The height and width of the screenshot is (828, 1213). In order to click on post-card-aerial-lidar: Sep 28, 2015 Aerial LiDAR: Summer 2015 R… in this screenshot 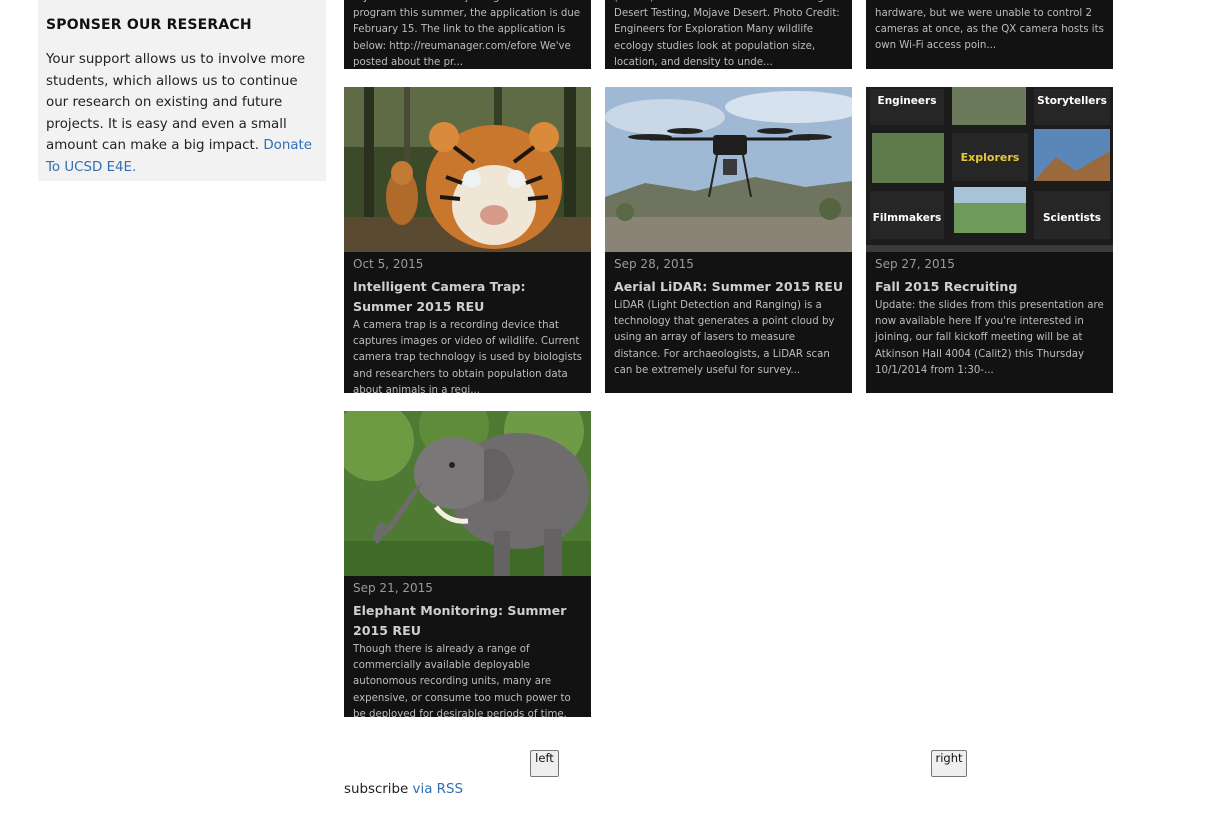, I will do `click(728, 240)`.